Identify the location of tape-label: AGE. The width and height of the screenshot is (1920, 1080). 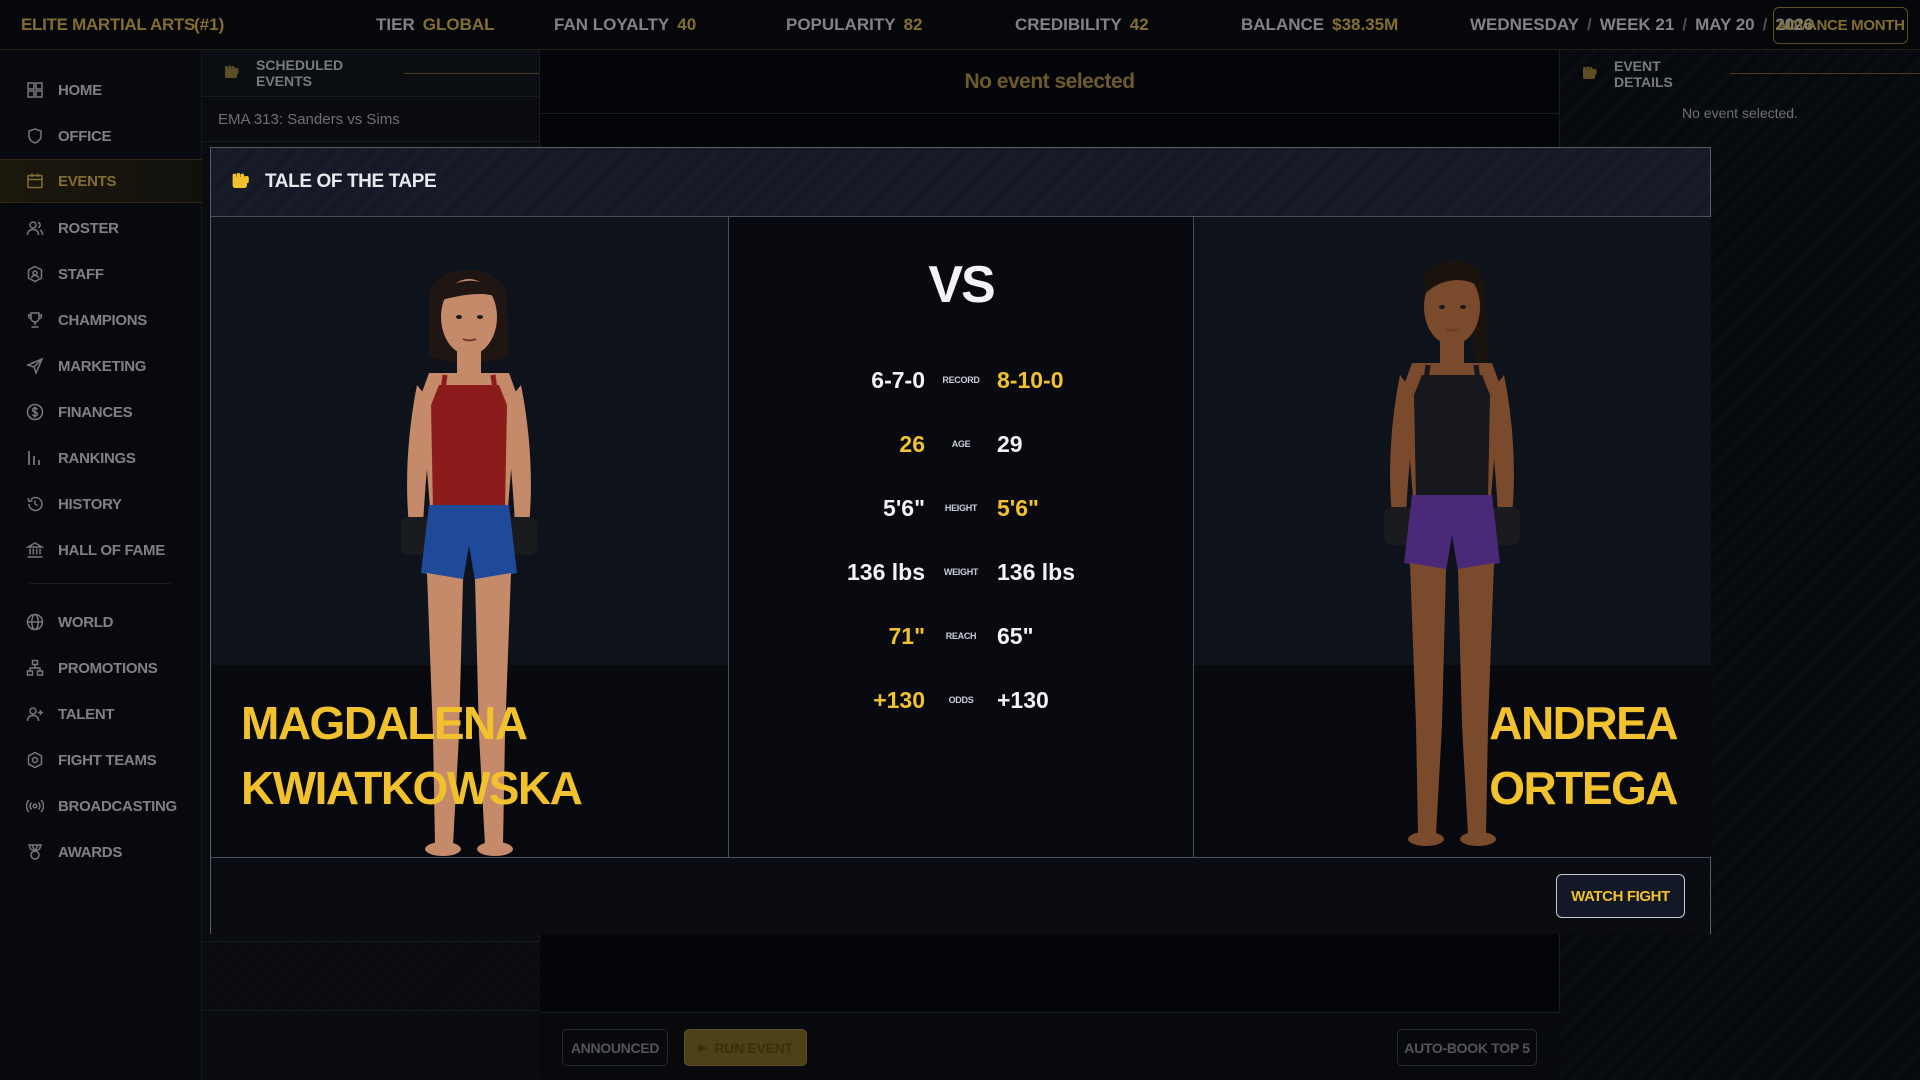
(961, 444).